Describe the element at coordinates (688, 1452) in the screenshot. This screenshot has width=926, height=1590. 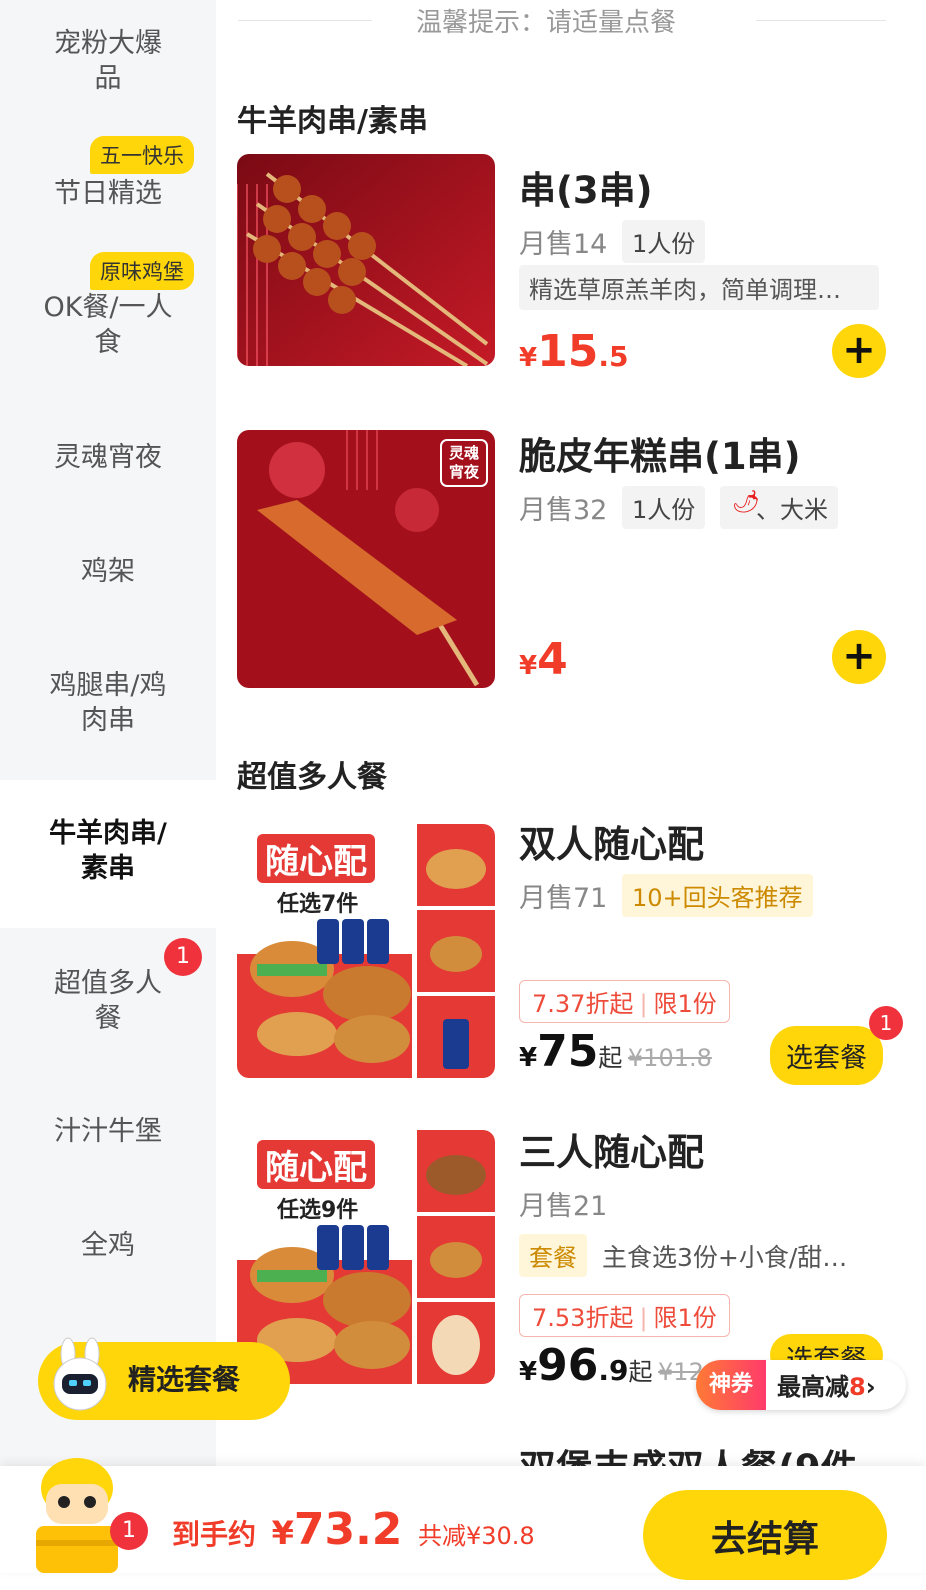
I see `product-name: 双堡丰盛双人餐(9件` at that location.